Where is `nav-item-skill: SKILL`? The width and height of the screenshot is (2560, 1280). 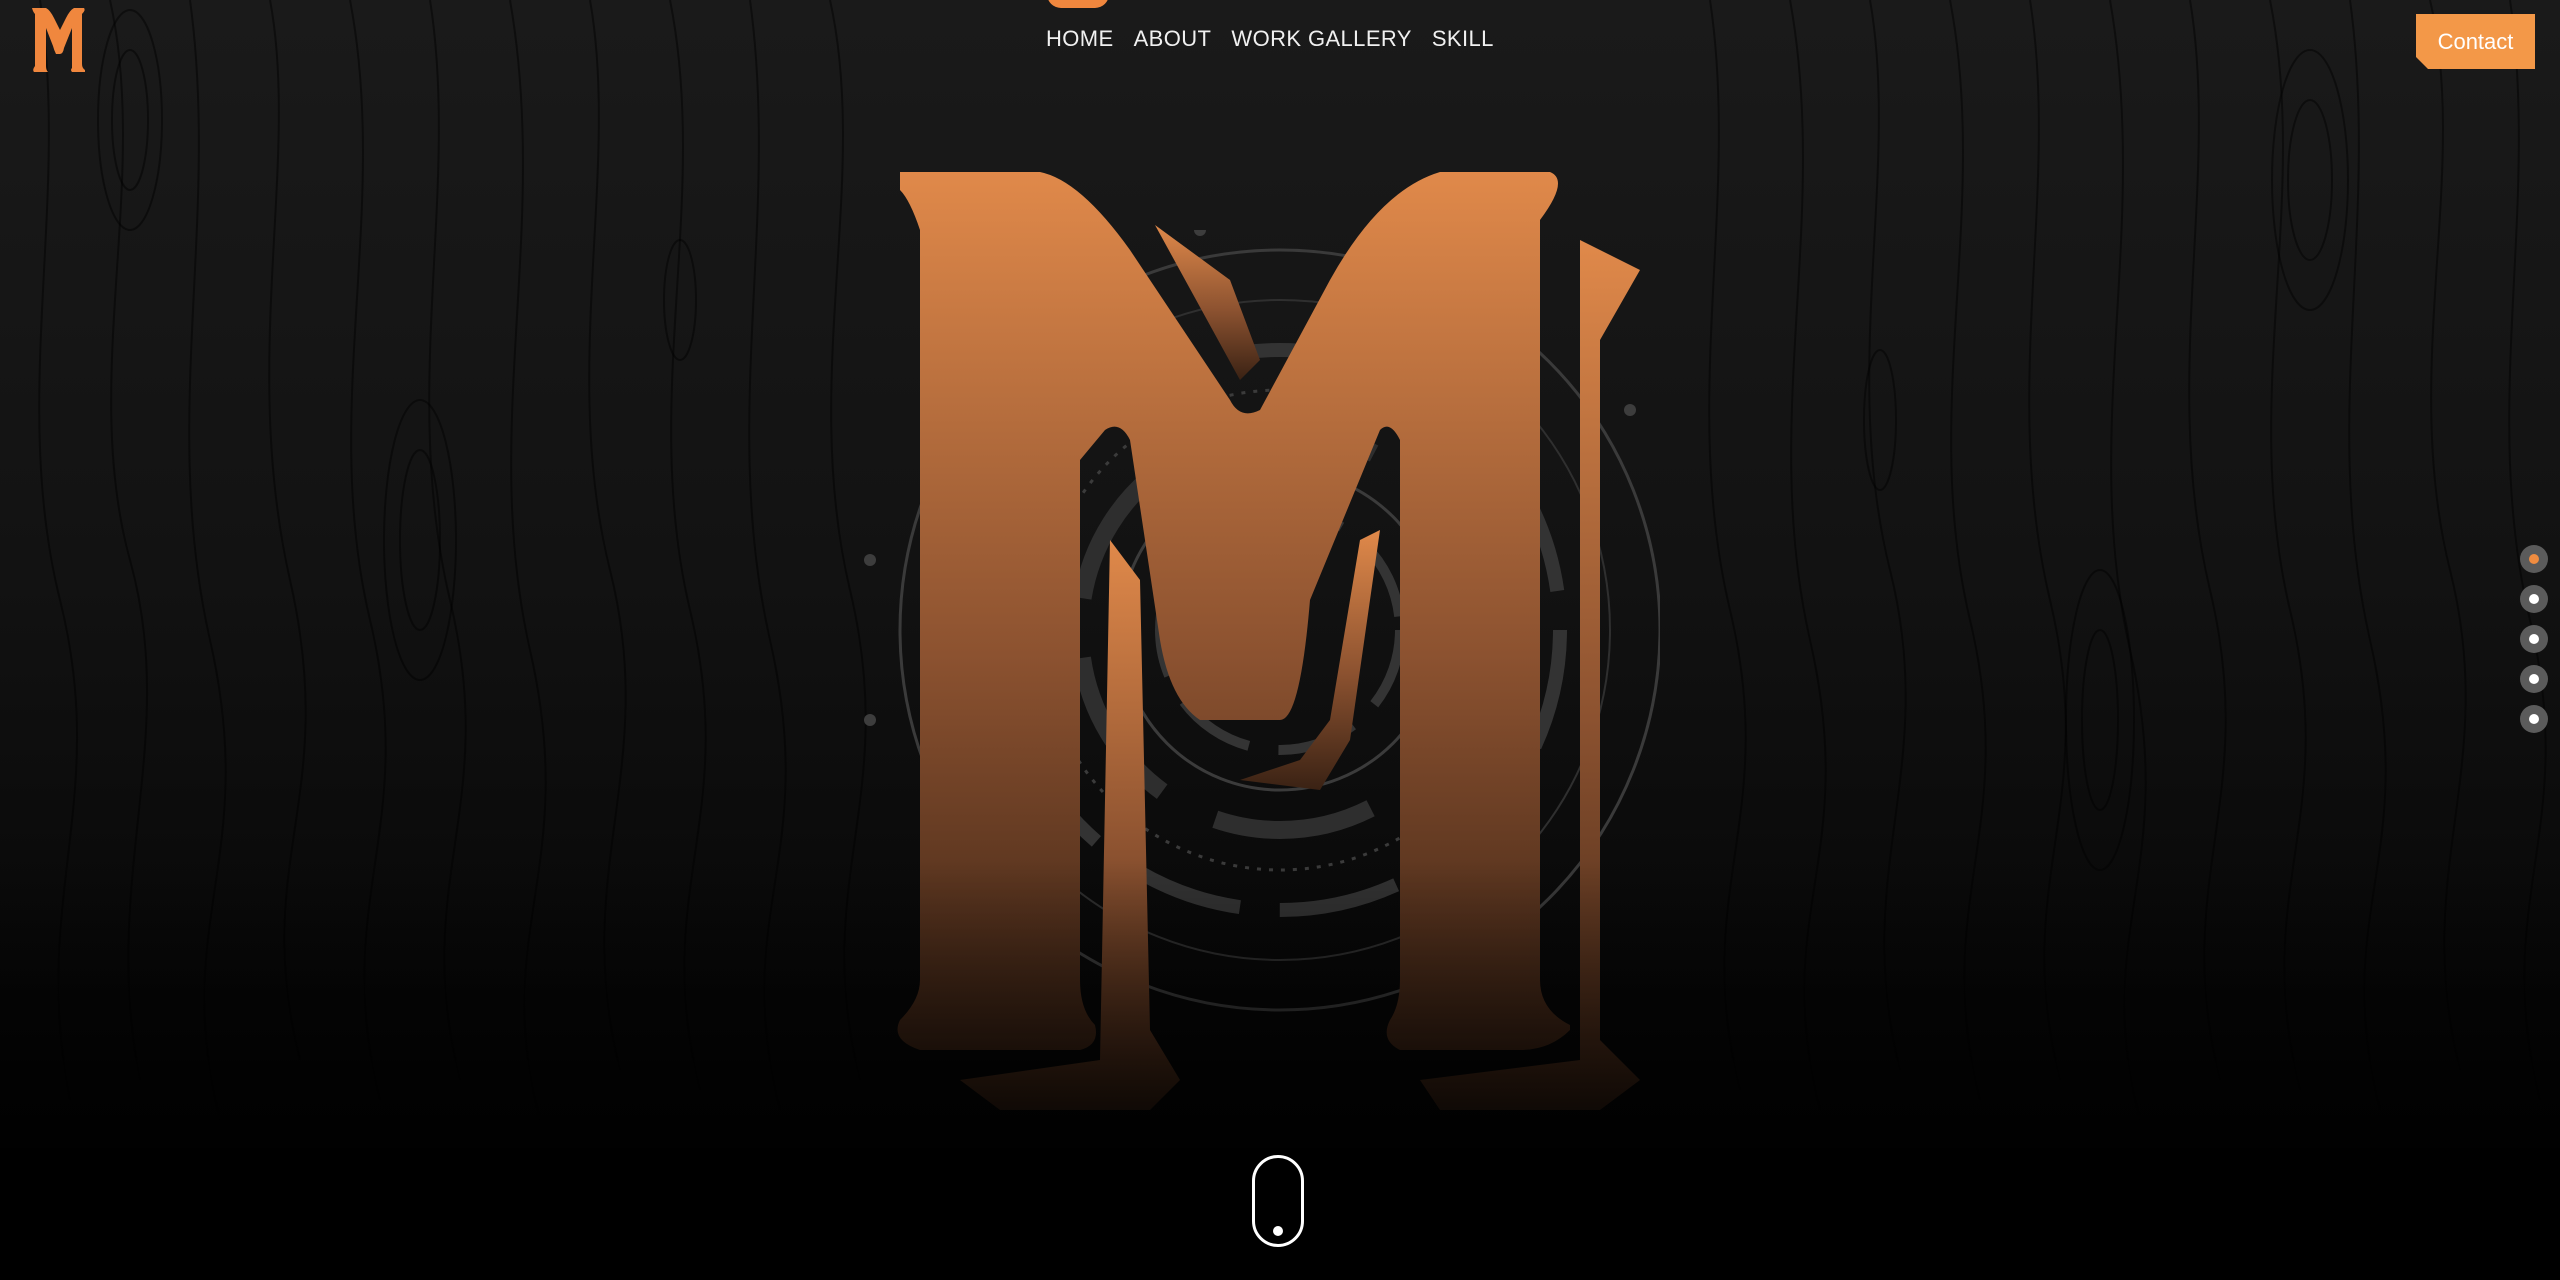
nav-item-skill: SKILL is located at coordinates (1463, 39).